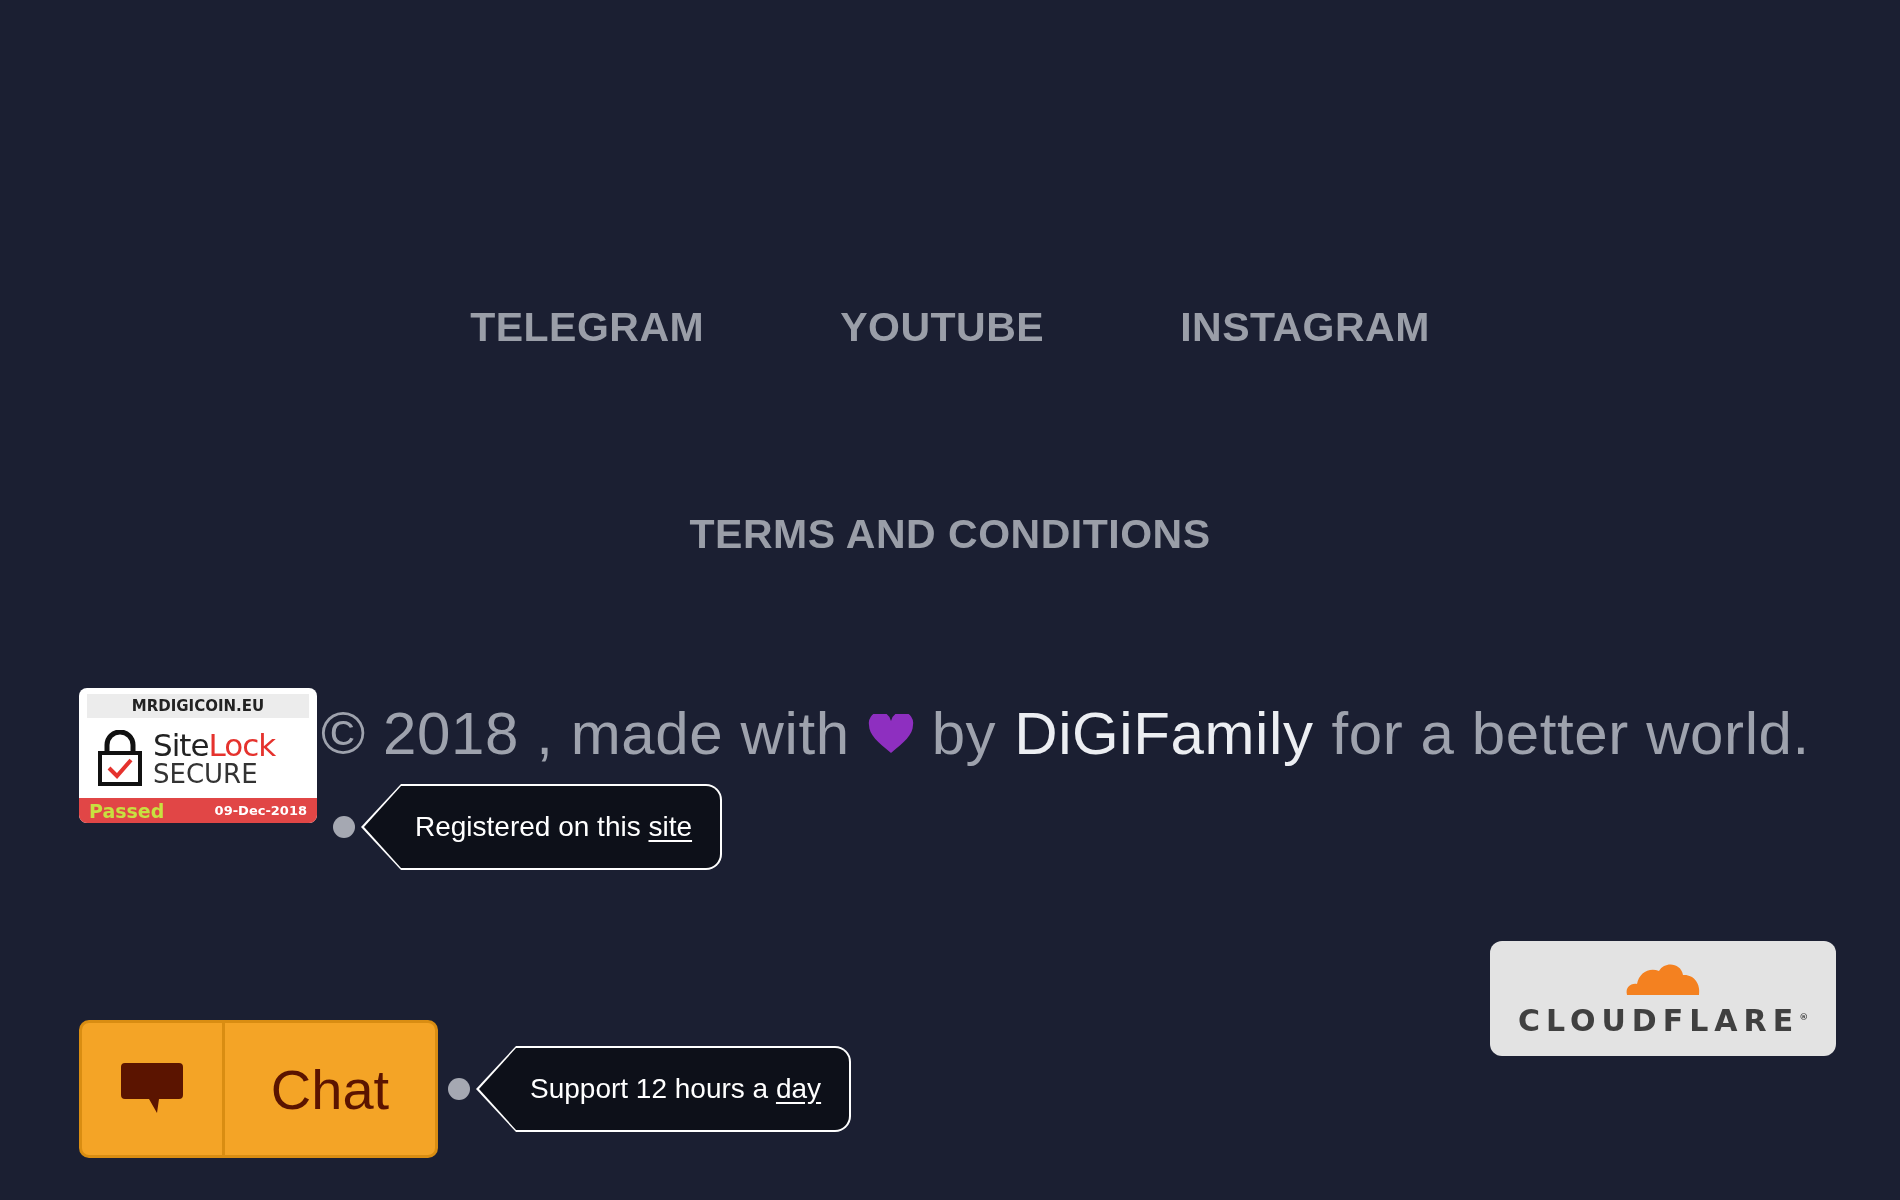 The image size is (1900, 1200). I want to click on nav-link: YOUTUBE, so click(942, 327).